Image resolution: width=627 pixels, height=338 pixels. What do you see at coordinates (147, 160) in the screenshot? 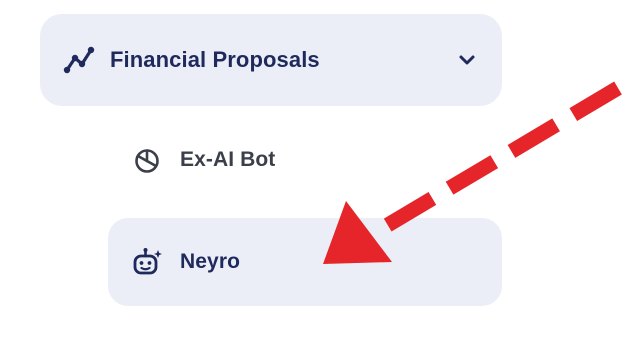
I see `pie-chart-icon` at bounding box center [147, 160].